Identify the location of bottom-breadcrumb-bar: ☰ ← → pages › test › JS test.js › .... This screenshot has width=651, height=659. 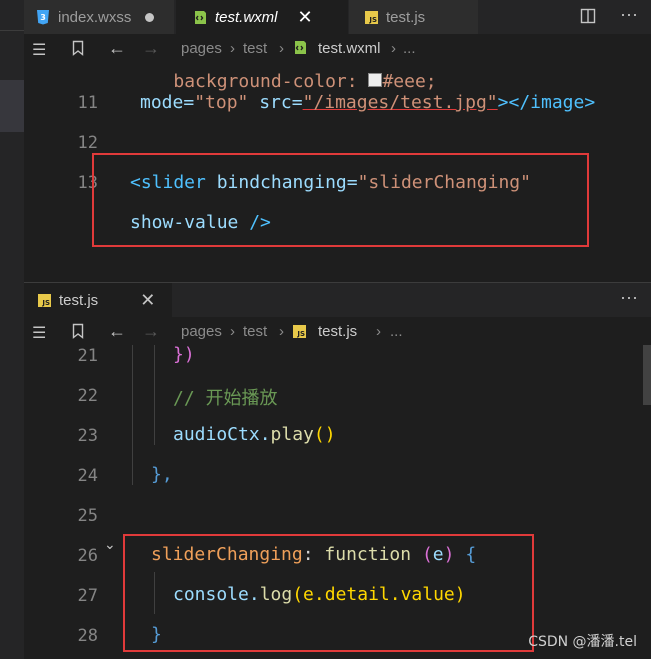
(337, 331).